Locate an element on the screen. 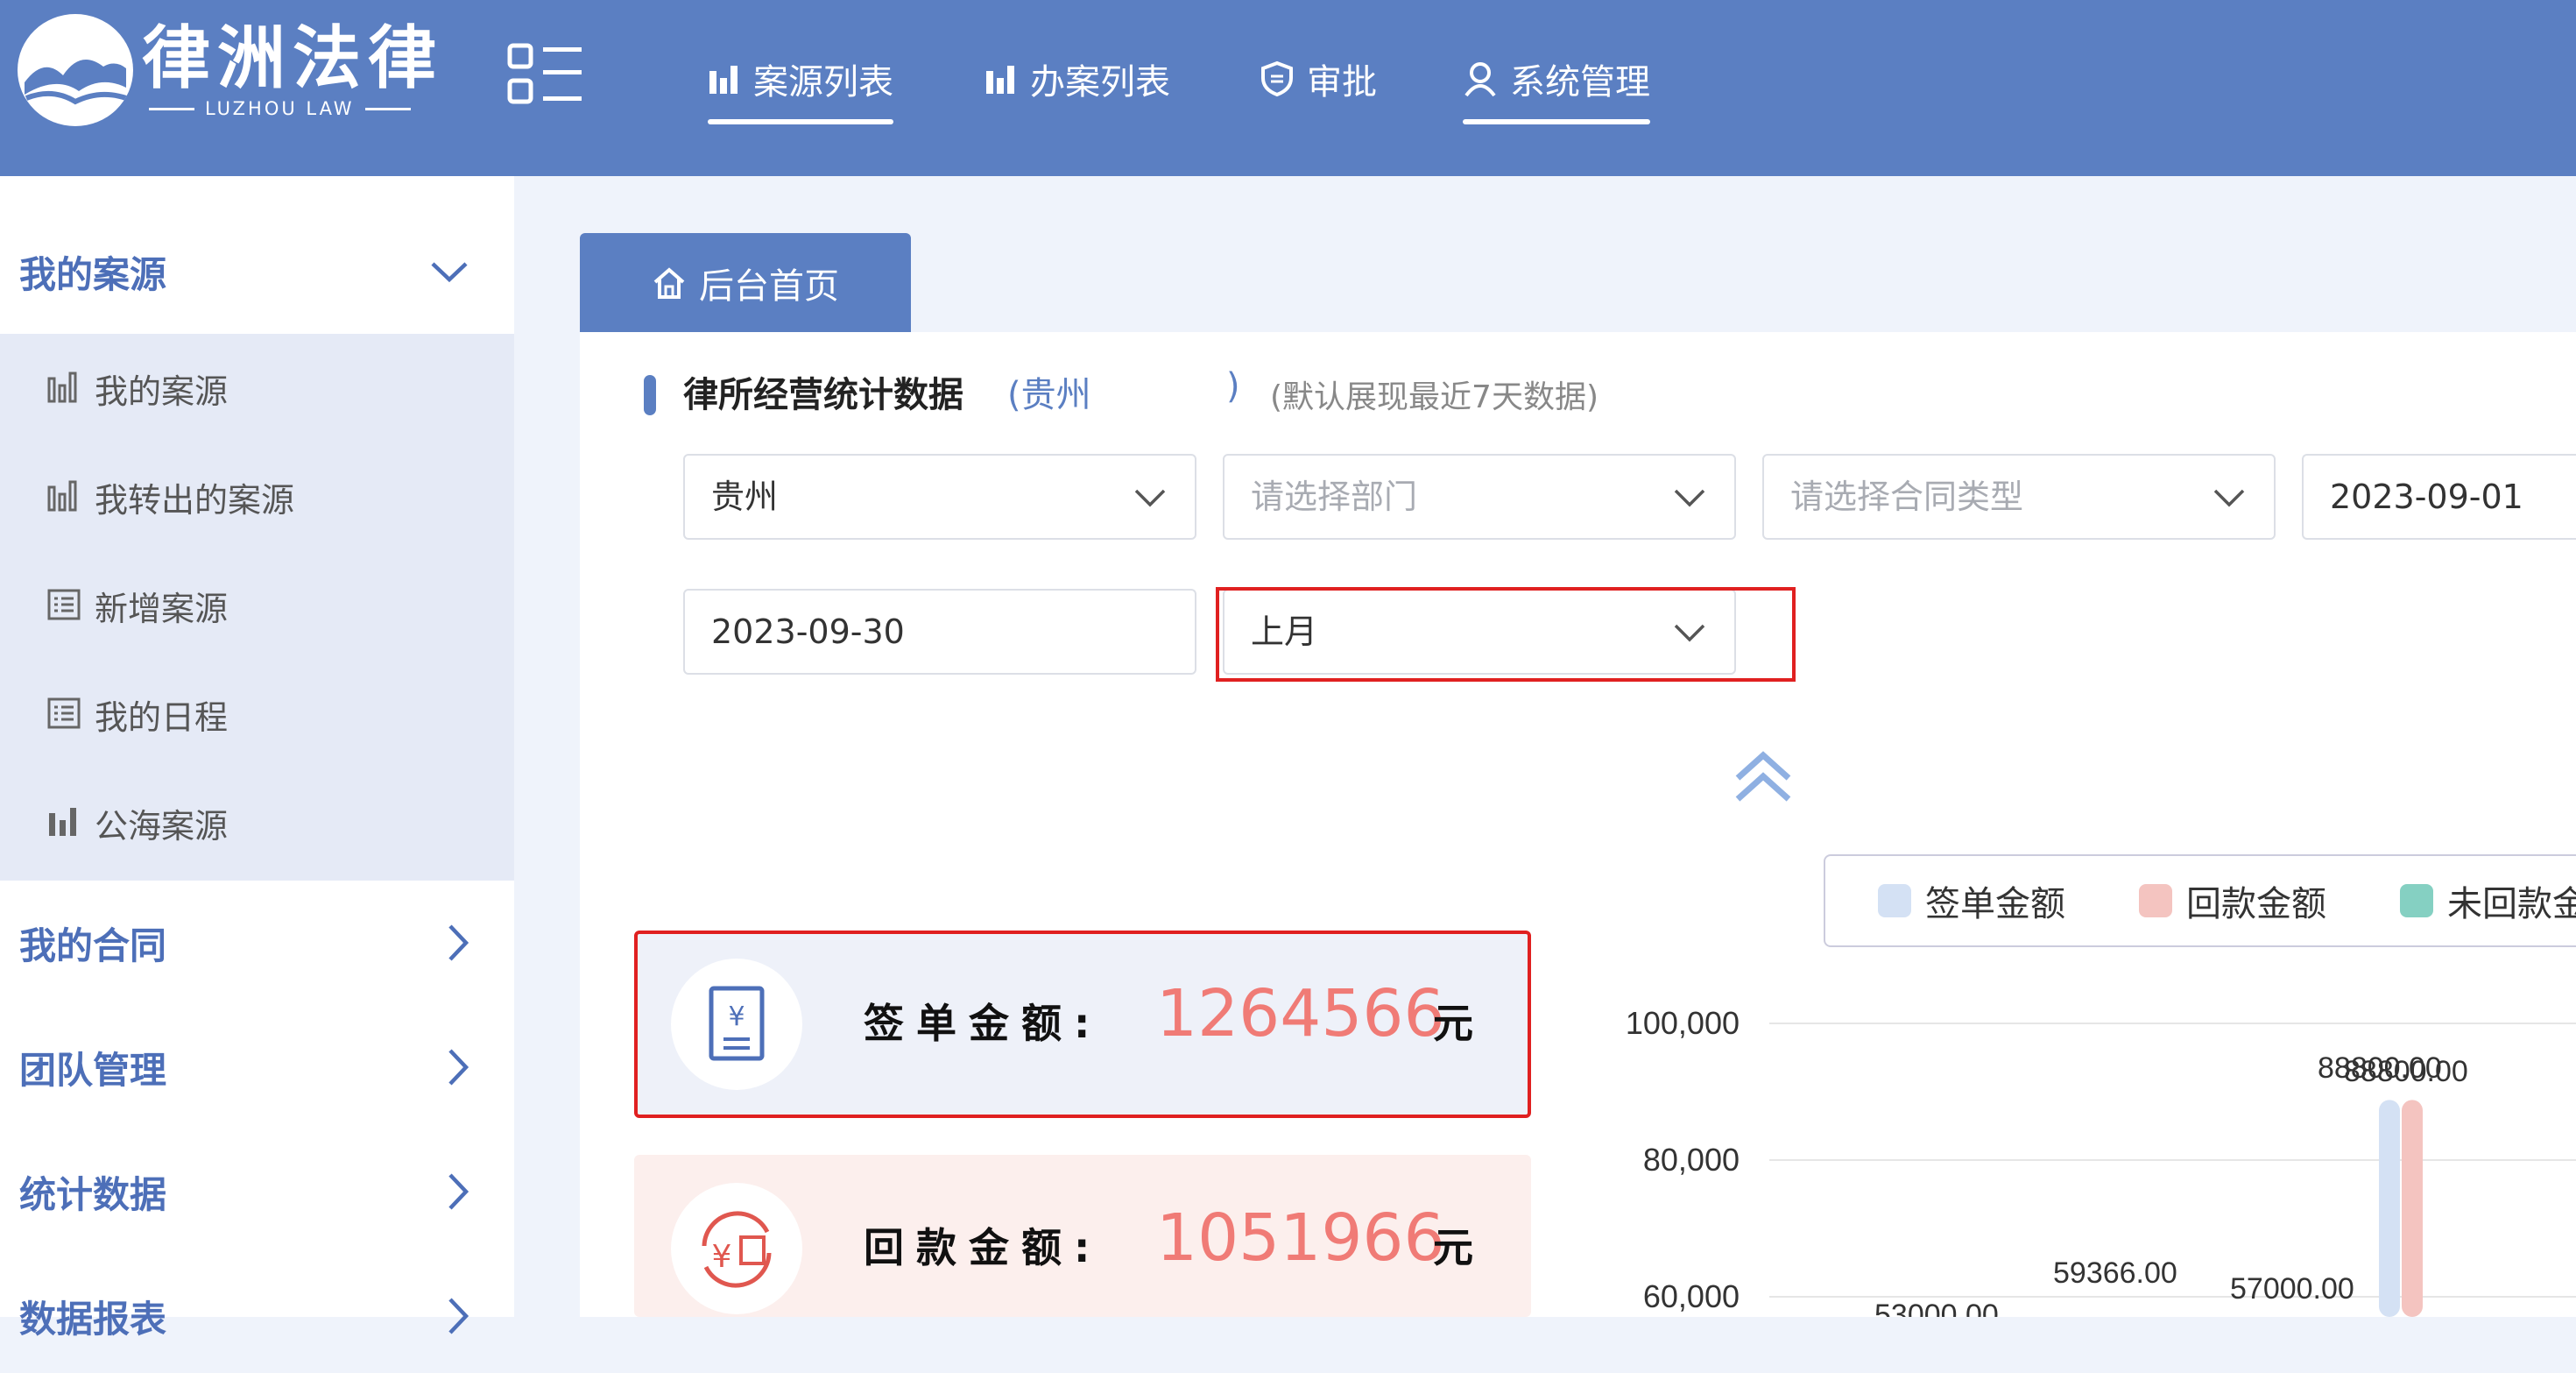 This screenshot has height=1373, width=2576. stat-label: 签单金额: is located at coordinates (983, 1024).